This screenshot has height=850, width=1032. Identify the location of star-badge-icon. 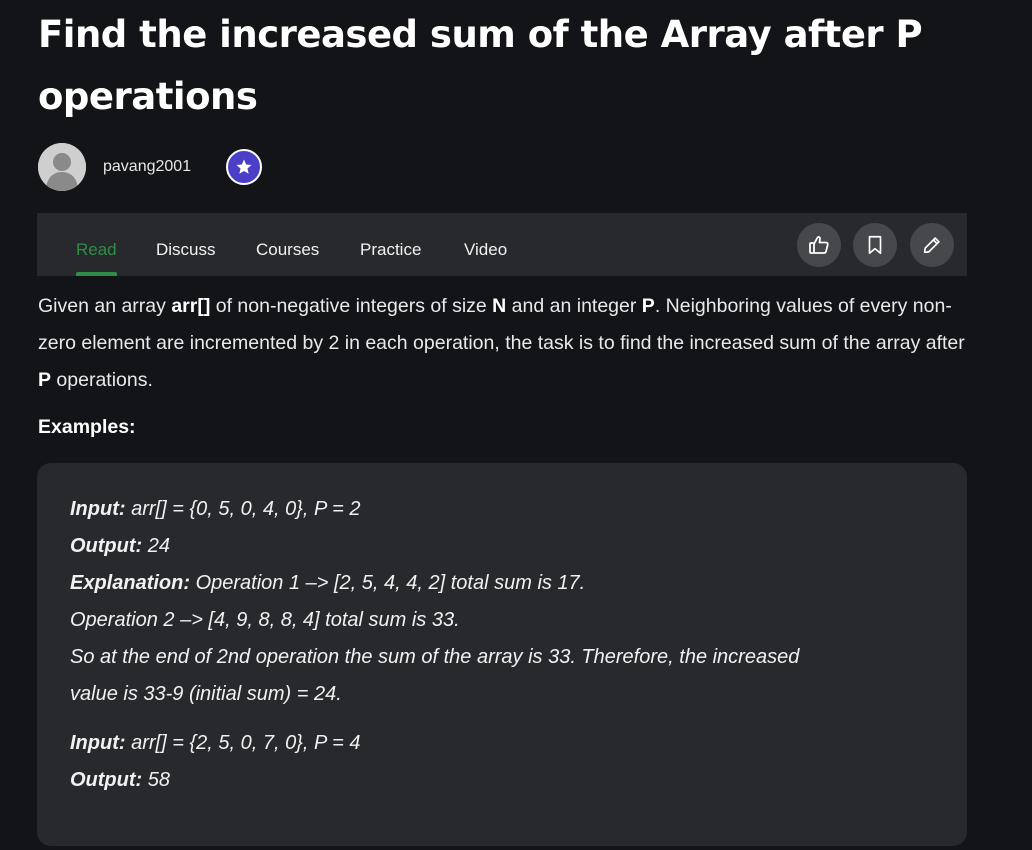
(244, 167).